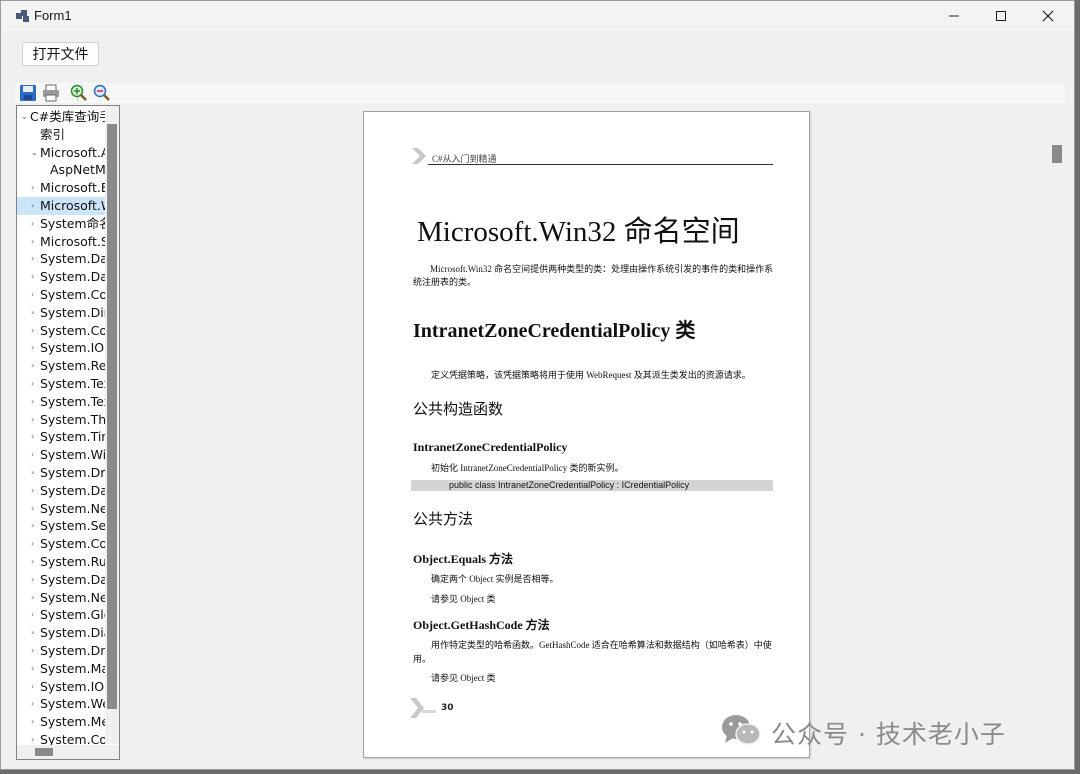 This screenshot has width=1080, height=774. I want to click on tree-node: › Microsoft.B, so click(61, 188).